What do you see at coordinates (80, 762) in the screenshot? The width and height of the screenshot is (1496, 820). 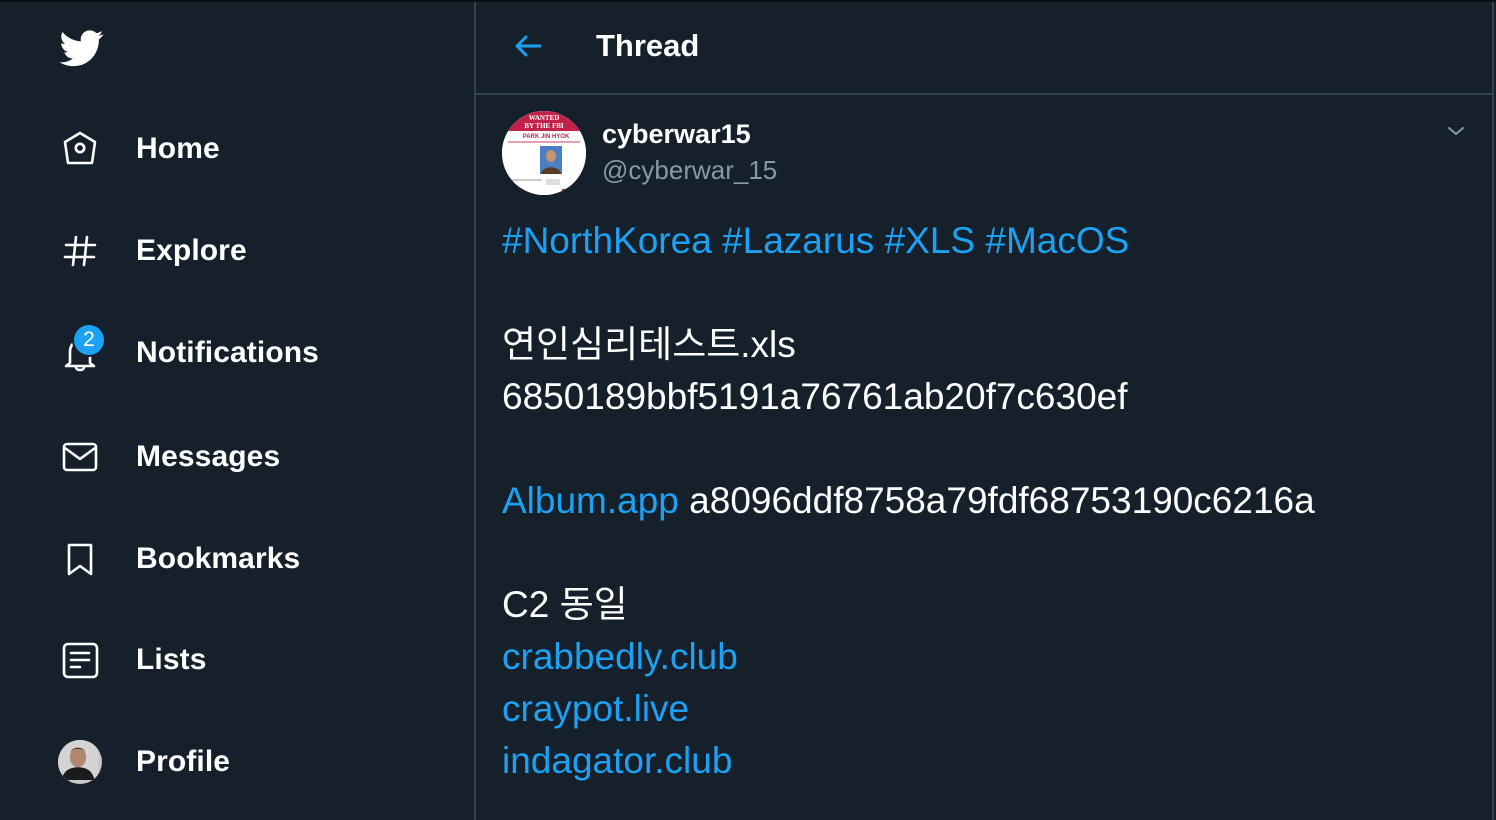 I see `avatar` at bounding box center [80, 762].